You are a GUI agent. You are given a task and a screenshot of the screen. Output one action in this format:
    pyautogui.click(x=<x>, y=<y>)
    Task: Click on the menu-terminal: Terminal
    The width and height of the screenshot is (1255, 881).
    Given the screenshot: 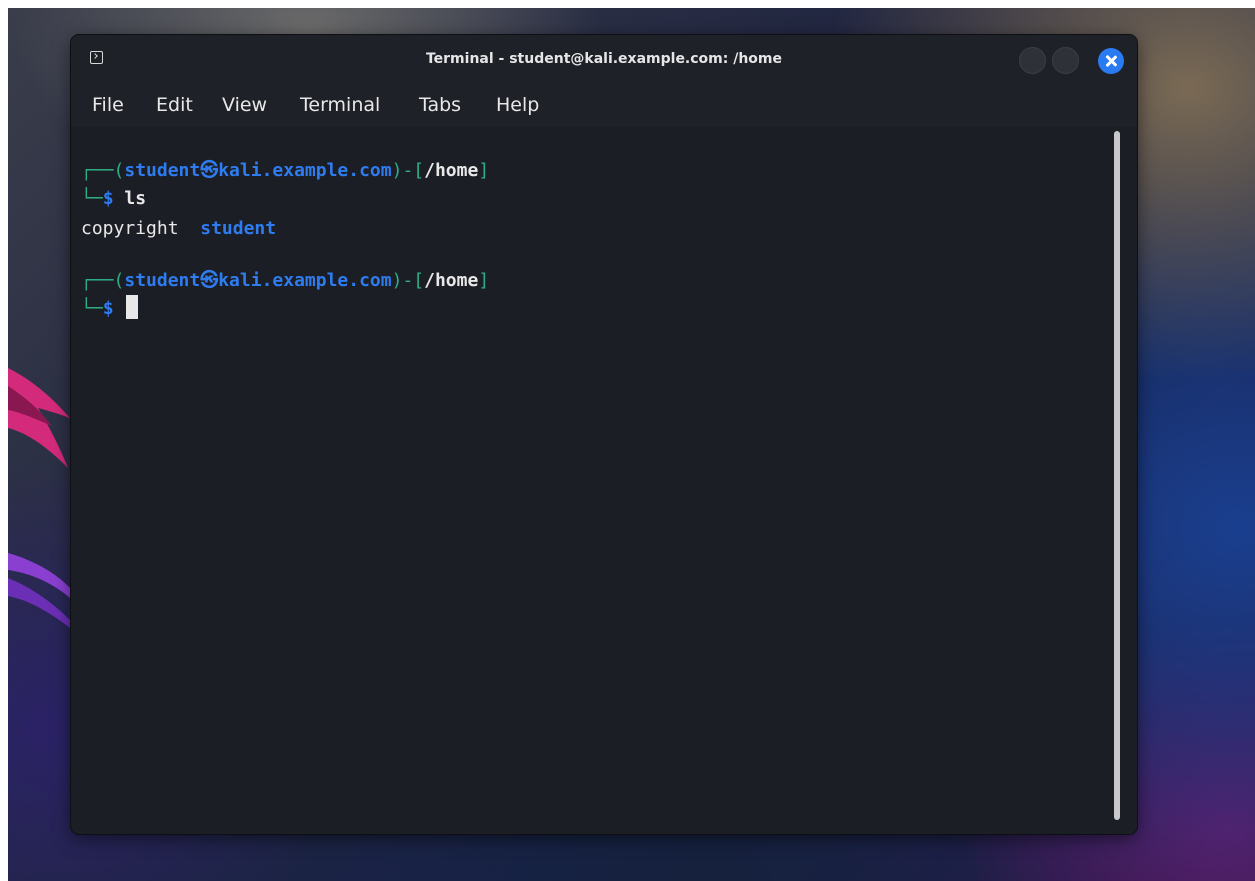 What is the action you would take?
    pyautogui.click(x=340, y=105)
    